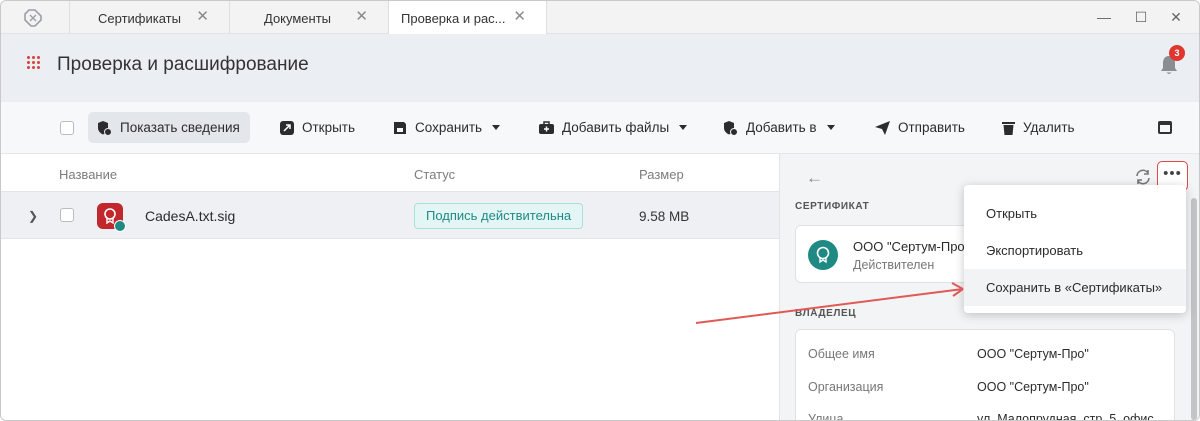 This screenshot has width=1200, height=421. Describe the element at coordinates (814, 178) in the screenshot. I see `back-arrow-icon: ←` at that location.